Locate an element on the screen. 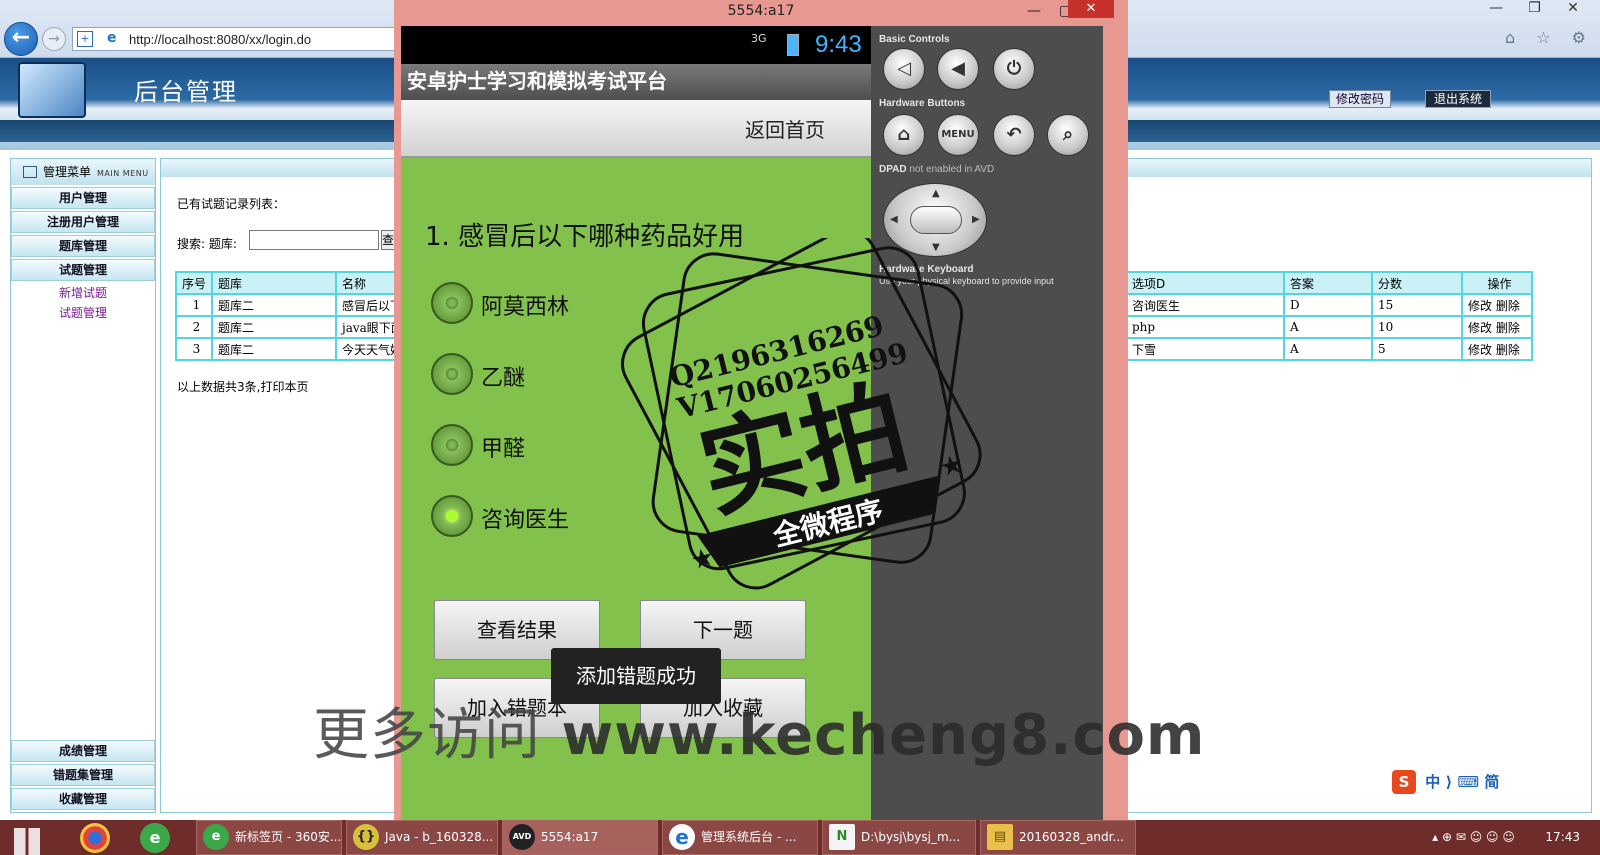 This screenshot has width=1600, height=855. option-label: 咨询医生 is located at coordinates (525, 518).